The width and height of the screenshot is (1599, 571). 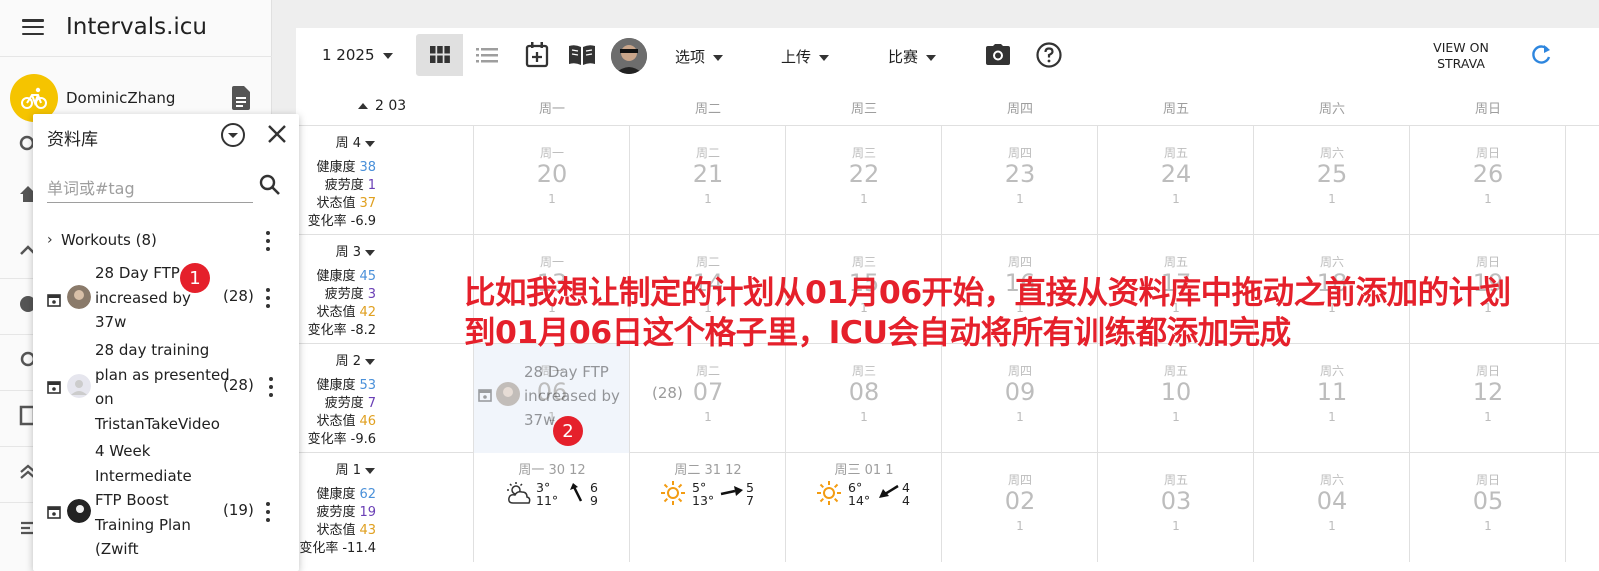 What do you see at coordinates (1488, 398) in the screenshot?
I see `day-cell: 周日 12 1` at bounding box center [1488, 398].